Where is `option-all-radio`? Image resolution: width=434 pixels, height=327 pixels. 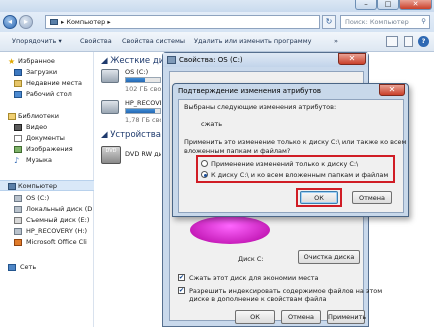 option-all-radio is located at coordinates (204, 174).